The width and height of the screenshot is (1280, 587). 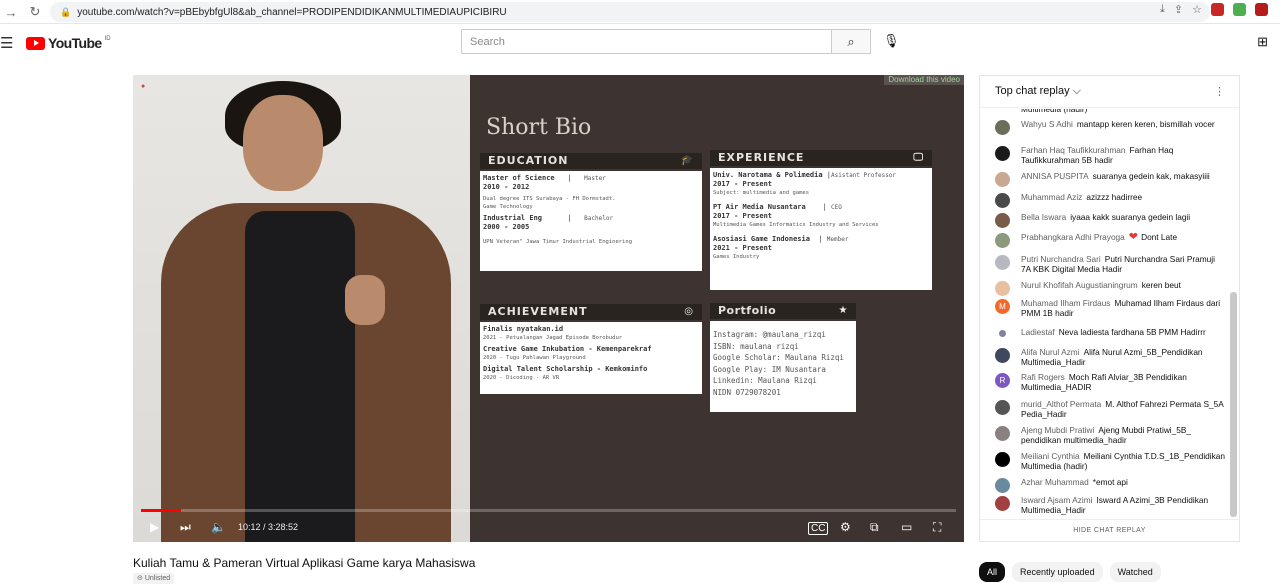 I want to click on chip-recently-uploaded: Recently uploaded, so click(x=1057, y=572).